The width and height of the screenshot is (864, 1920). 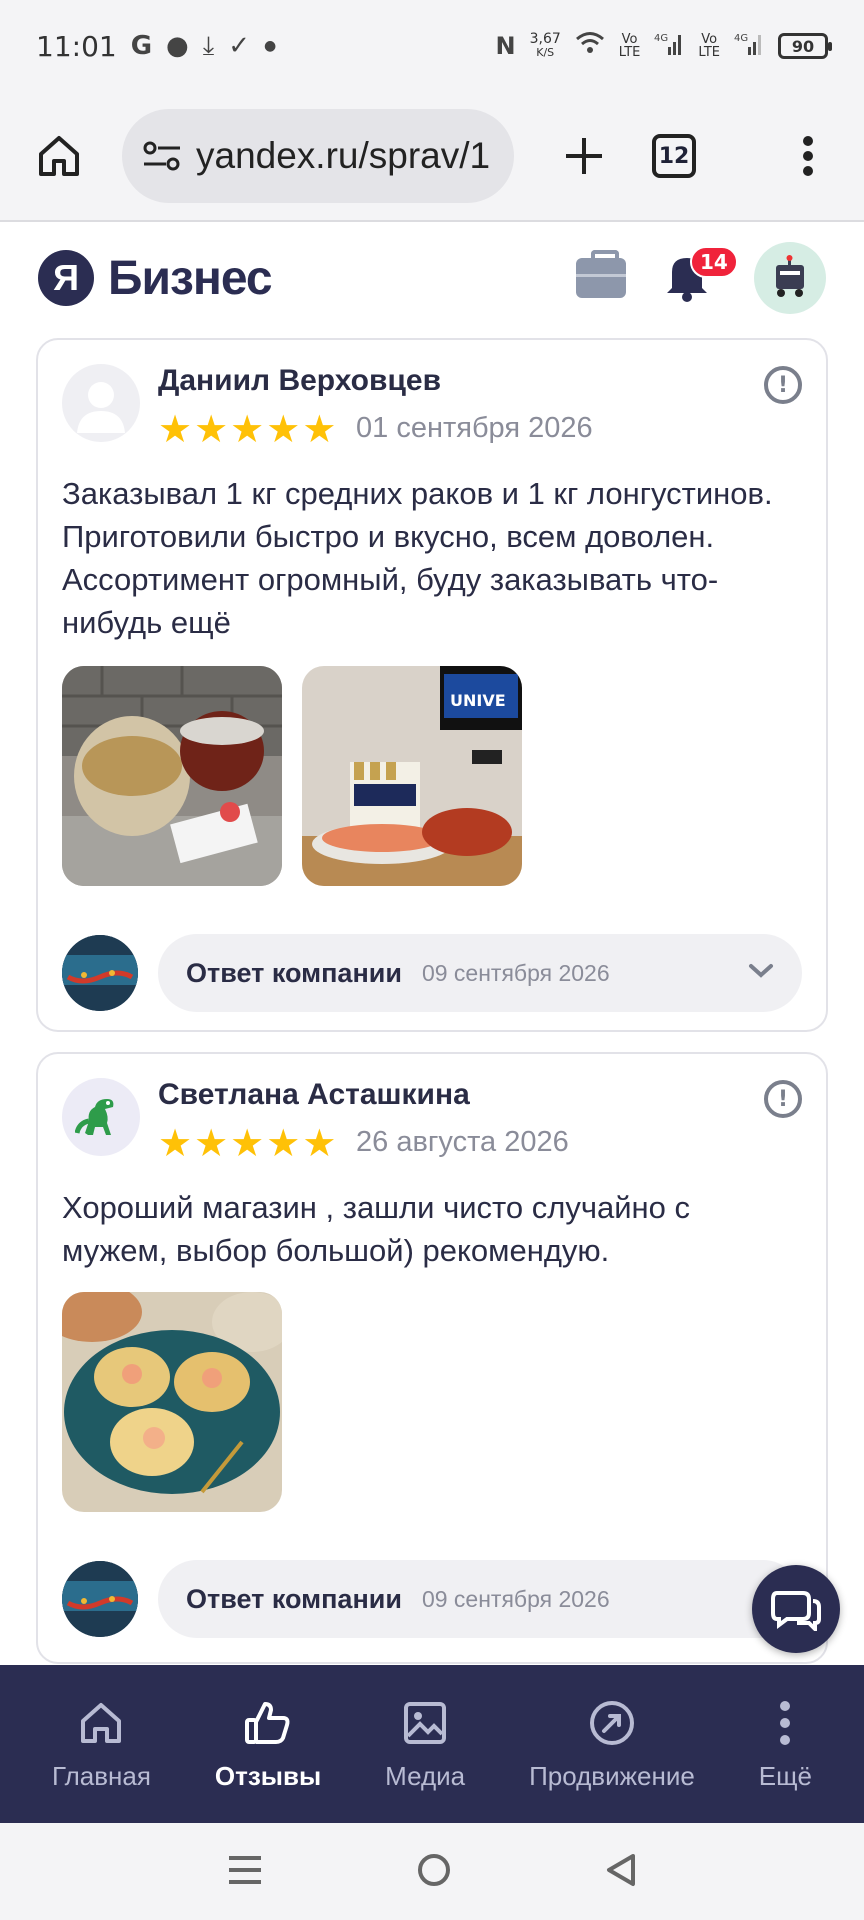 I want to click on address-bar: yandex.ru/sprav/1, so click(x=318, y=156).